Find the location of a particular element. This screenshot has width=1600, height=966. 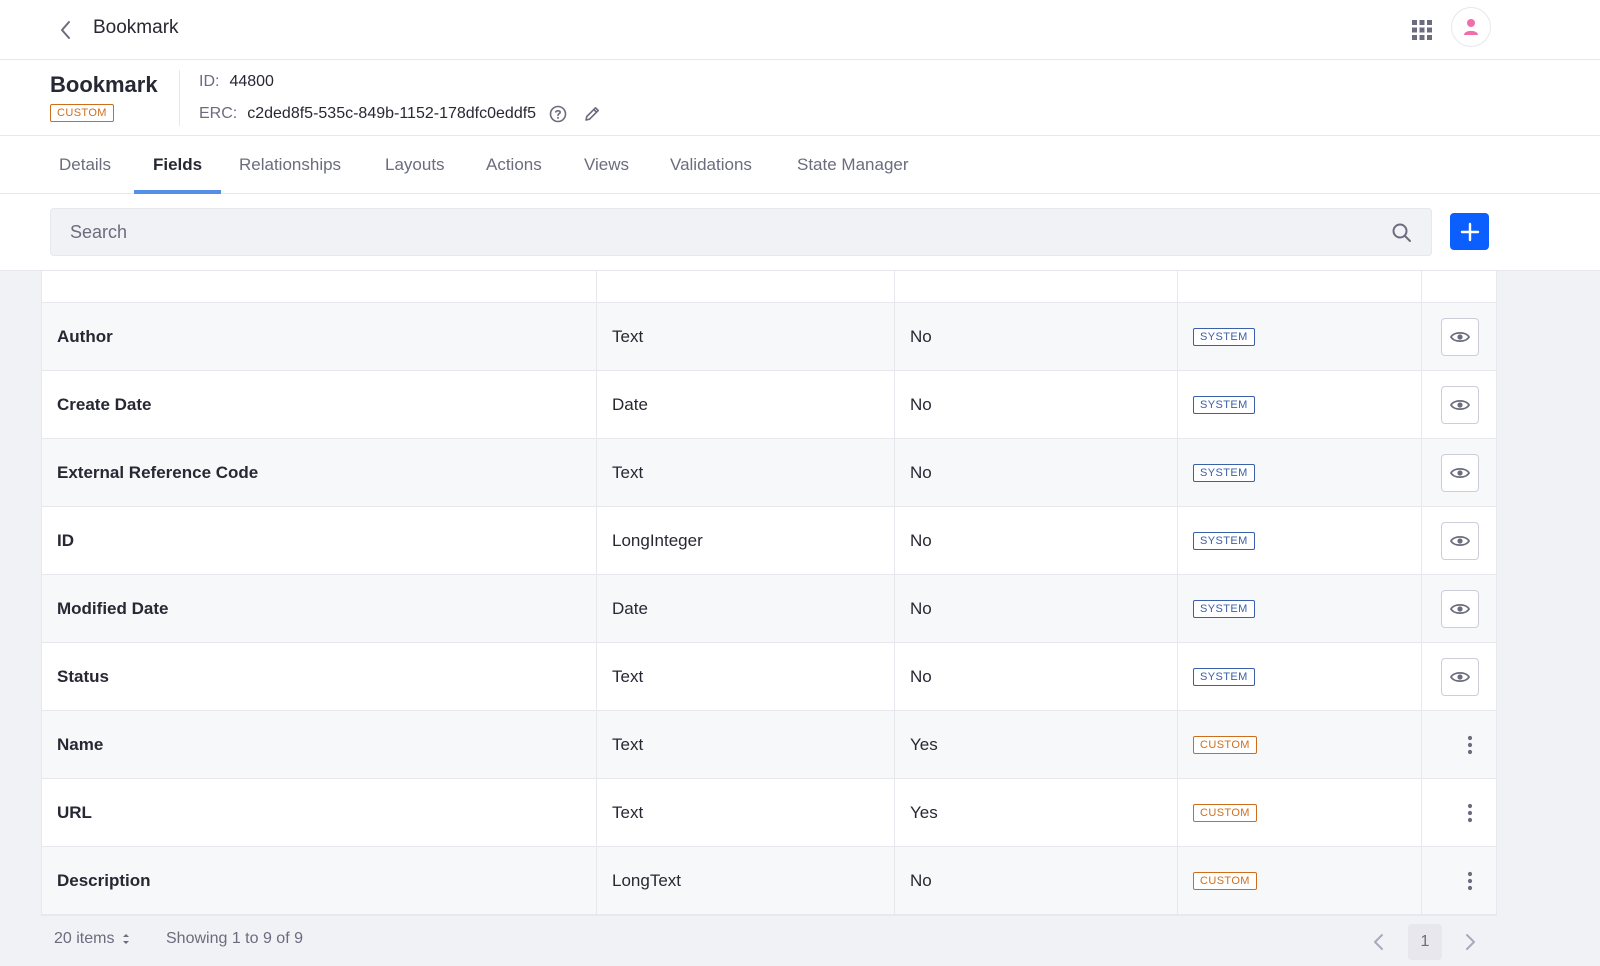

field-label-cell: Create Date is located at coordinates (319, 404).